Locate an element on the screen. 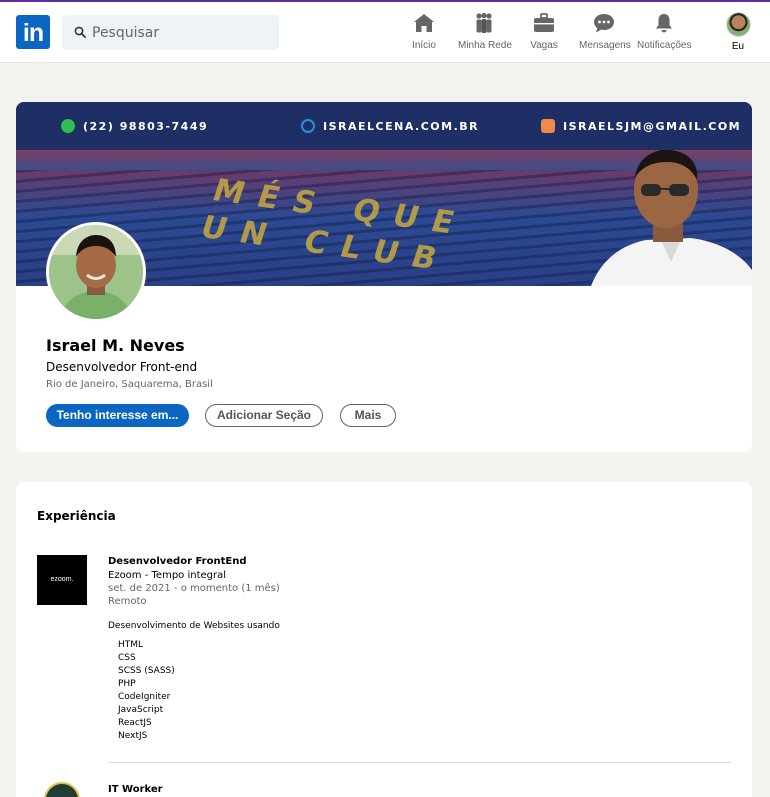 The image size is (770, 797). search-icon is located at coordinates (80, 32).